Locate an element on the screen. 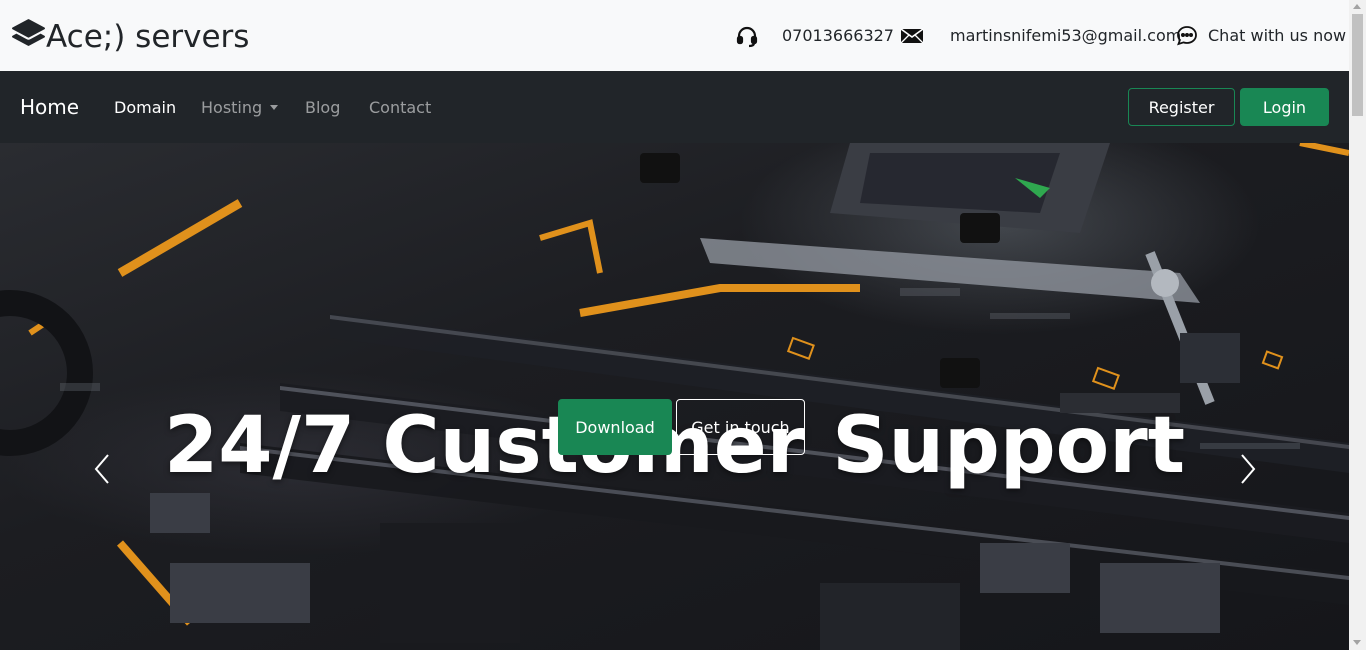 This screenshot has height=650, width=1366. chat-dots-icon is located at coordinates (1187, 35).